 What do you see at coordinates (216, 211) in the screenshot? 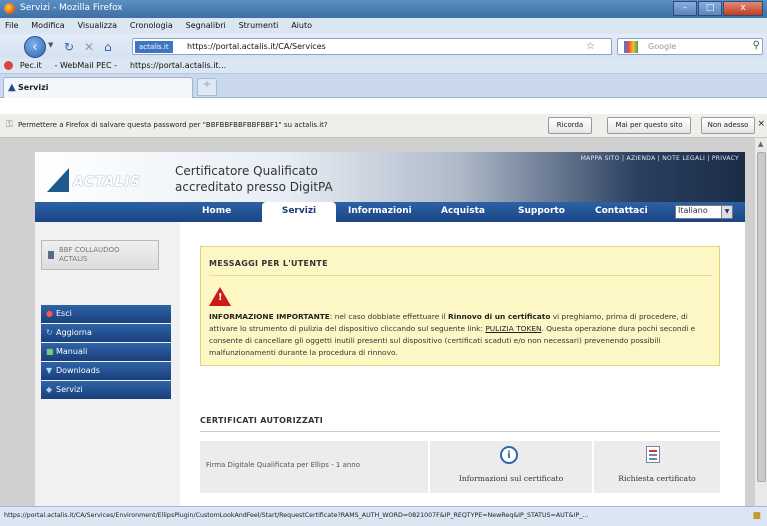
I see `nav-home: Home` at bounding box center [216, 211].